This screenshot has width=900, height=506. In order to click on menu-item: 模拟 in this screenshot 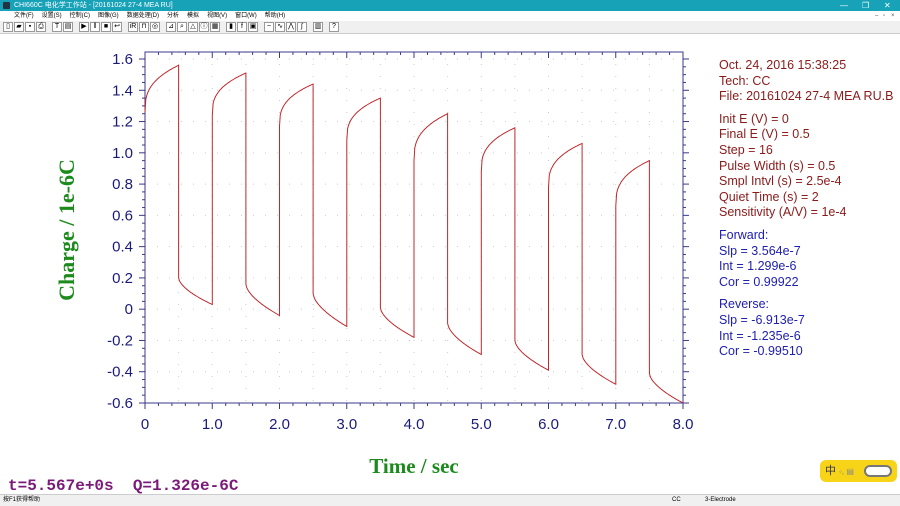, I will do `click(193, 16)`.